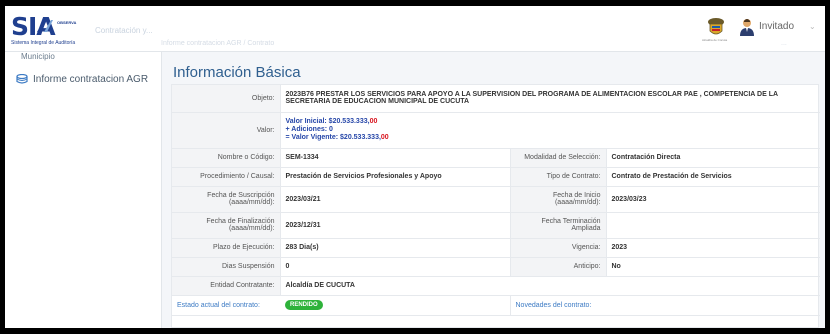  What do you see at coordinates (558, 225) in the screenshot?
I see `field-label: Fecha Terminación Ampliada` at bounding box center [558, 225].